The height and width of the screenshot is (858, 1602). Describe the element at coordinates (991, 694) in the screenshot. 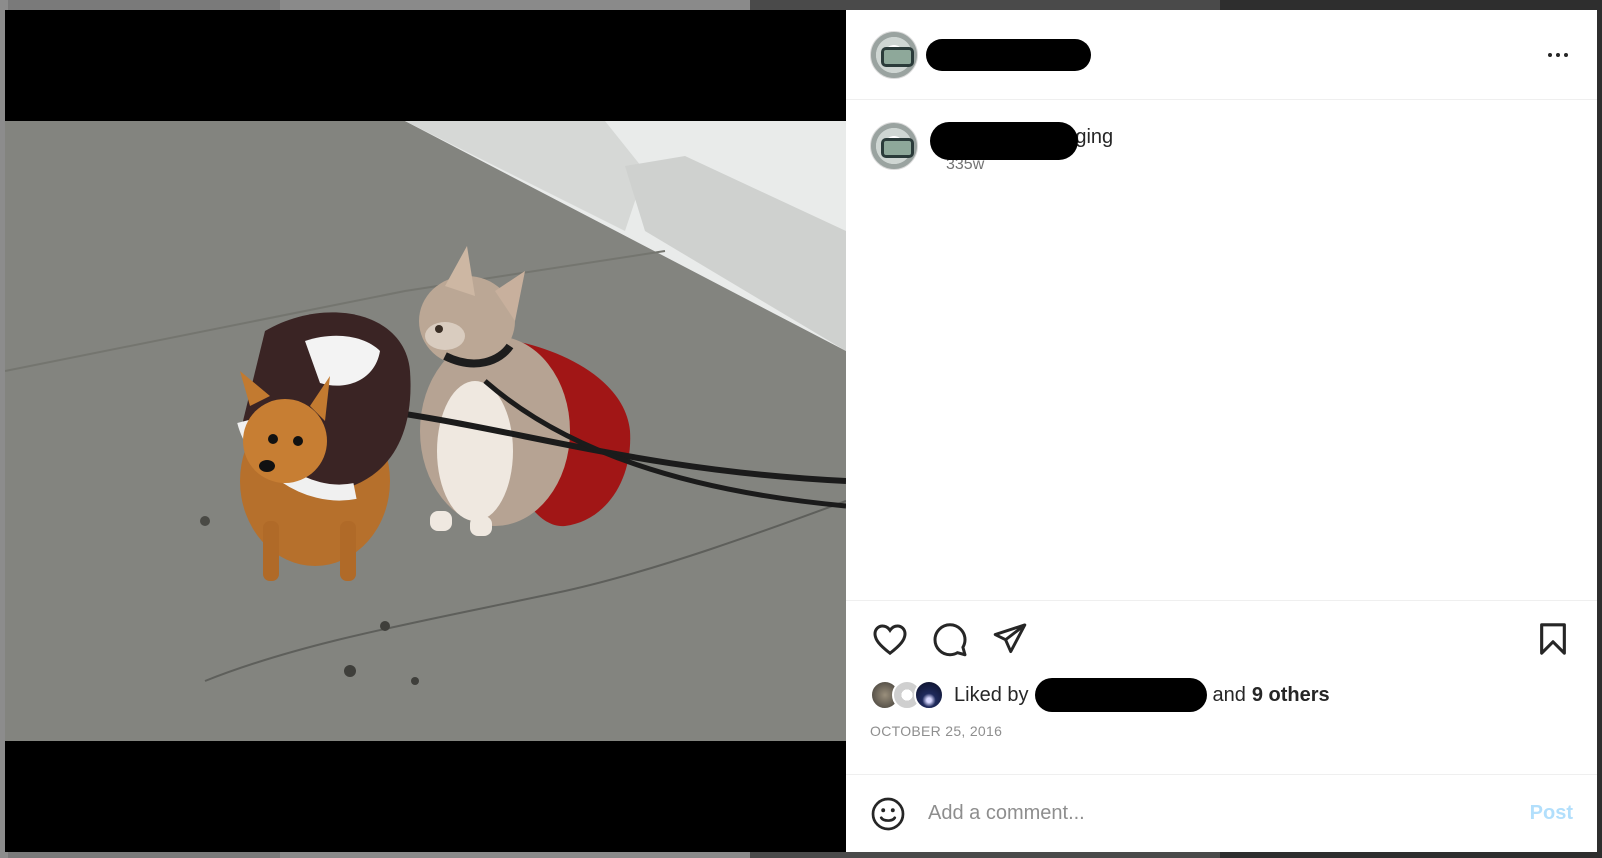

I see `likes-prefix: Liked by` at that location.